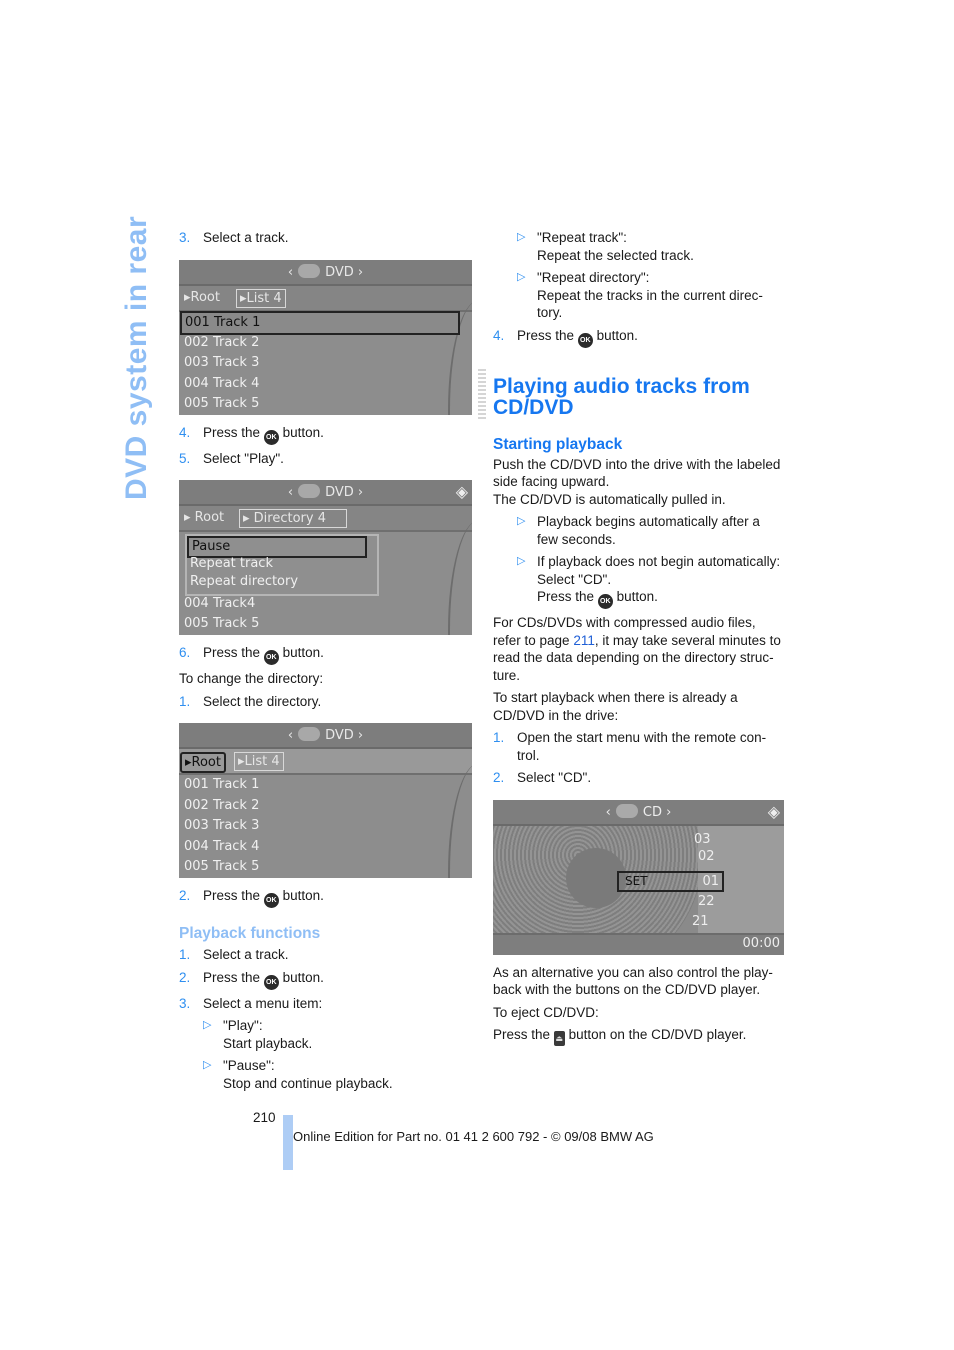 This screenshot has height=1350, width=954. What do you see at coordinates (706, 856) in the screenshot?
I see `track-number: 02` at bounding box center [706, 856].